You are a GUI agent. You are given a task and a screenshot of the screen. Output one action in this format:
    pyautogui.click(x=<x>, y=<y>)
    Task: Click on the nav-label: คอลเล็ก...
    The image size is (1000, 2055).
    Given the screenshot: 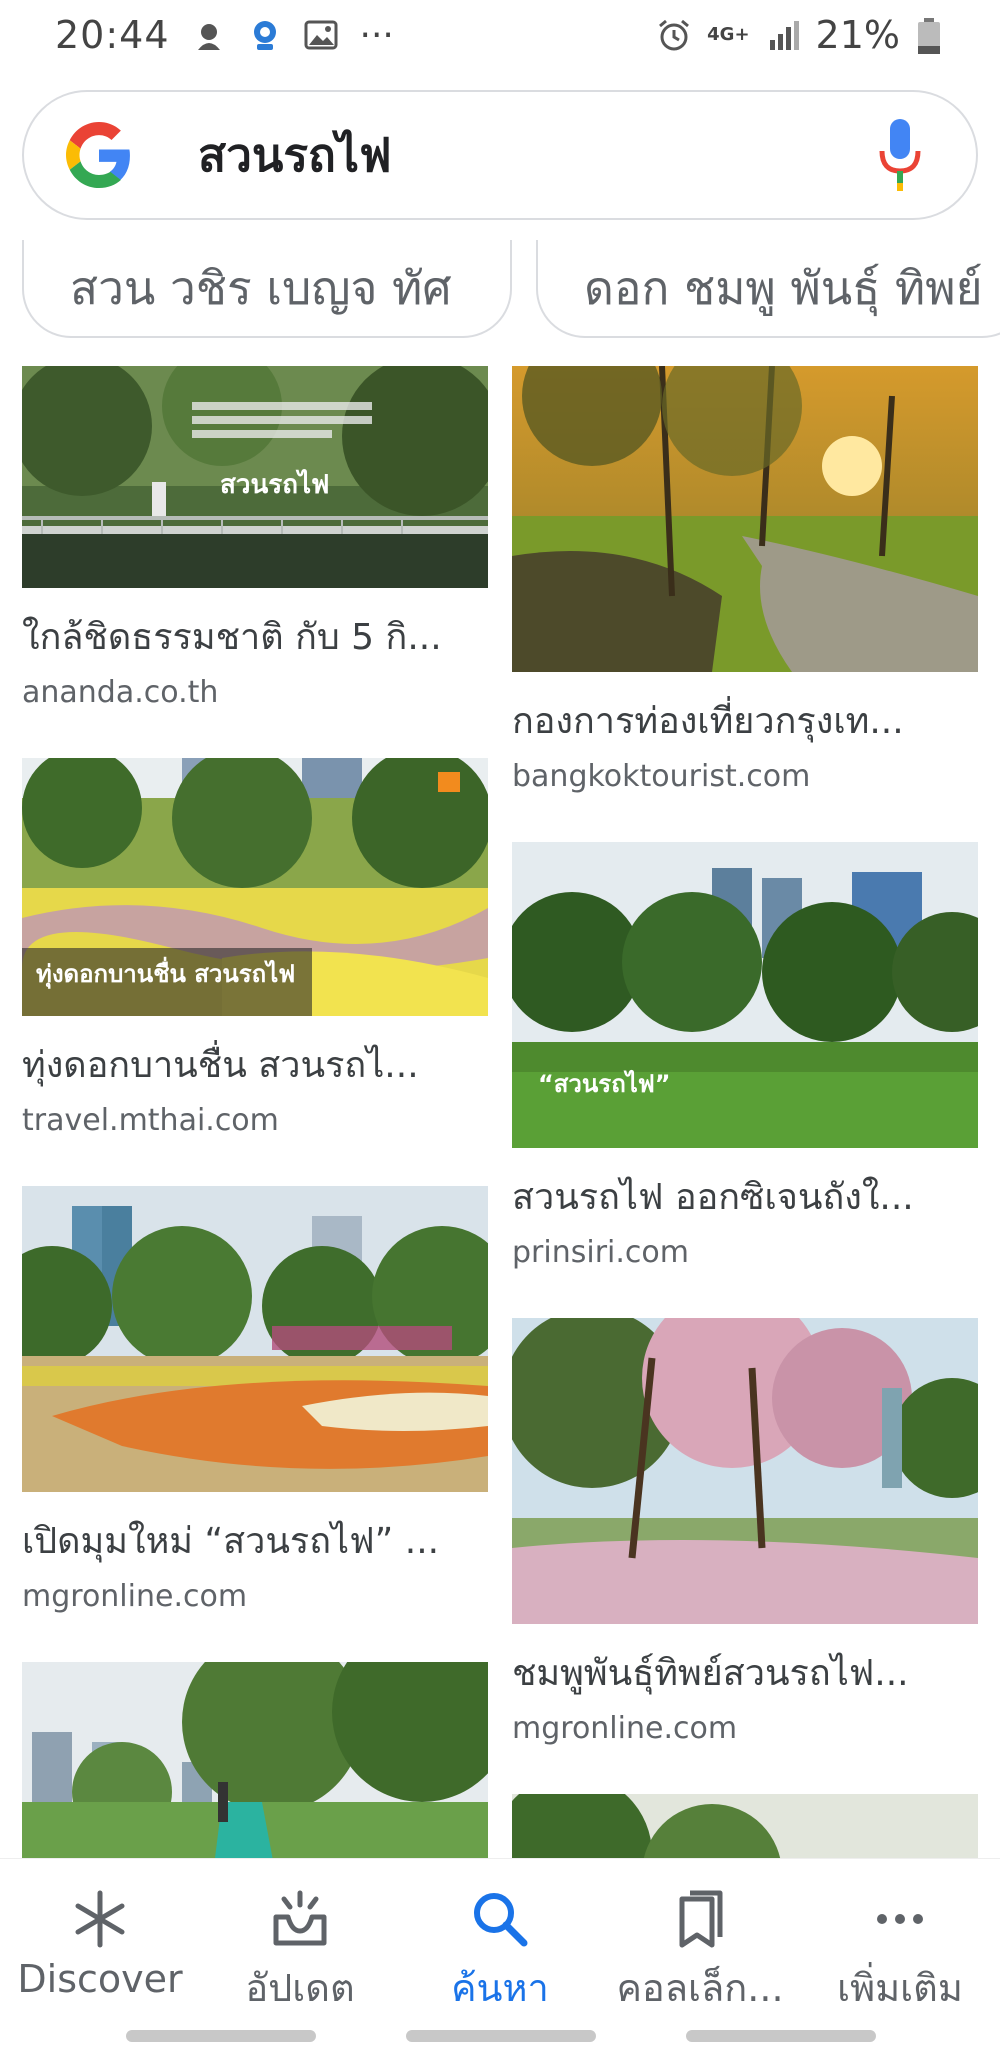 What is the action you would take?
    pyautogui.click(x=700, y=1988)
    